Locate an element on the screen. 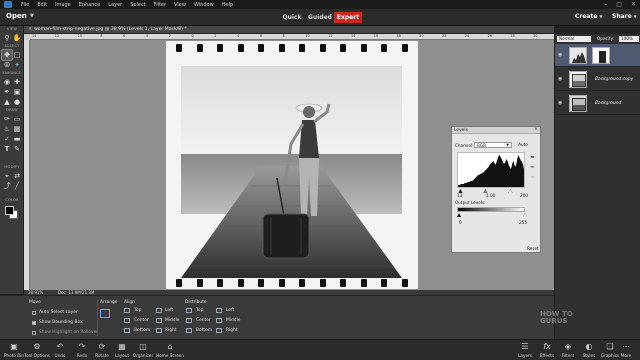  show-highlight-checkbox is located at coordinates (34, 333).